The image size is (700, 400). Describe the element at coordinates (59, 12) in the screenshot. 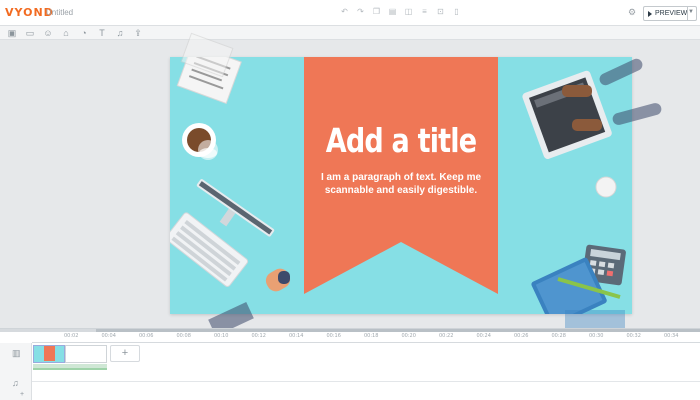

I see `document-title: Untitled` at that location.